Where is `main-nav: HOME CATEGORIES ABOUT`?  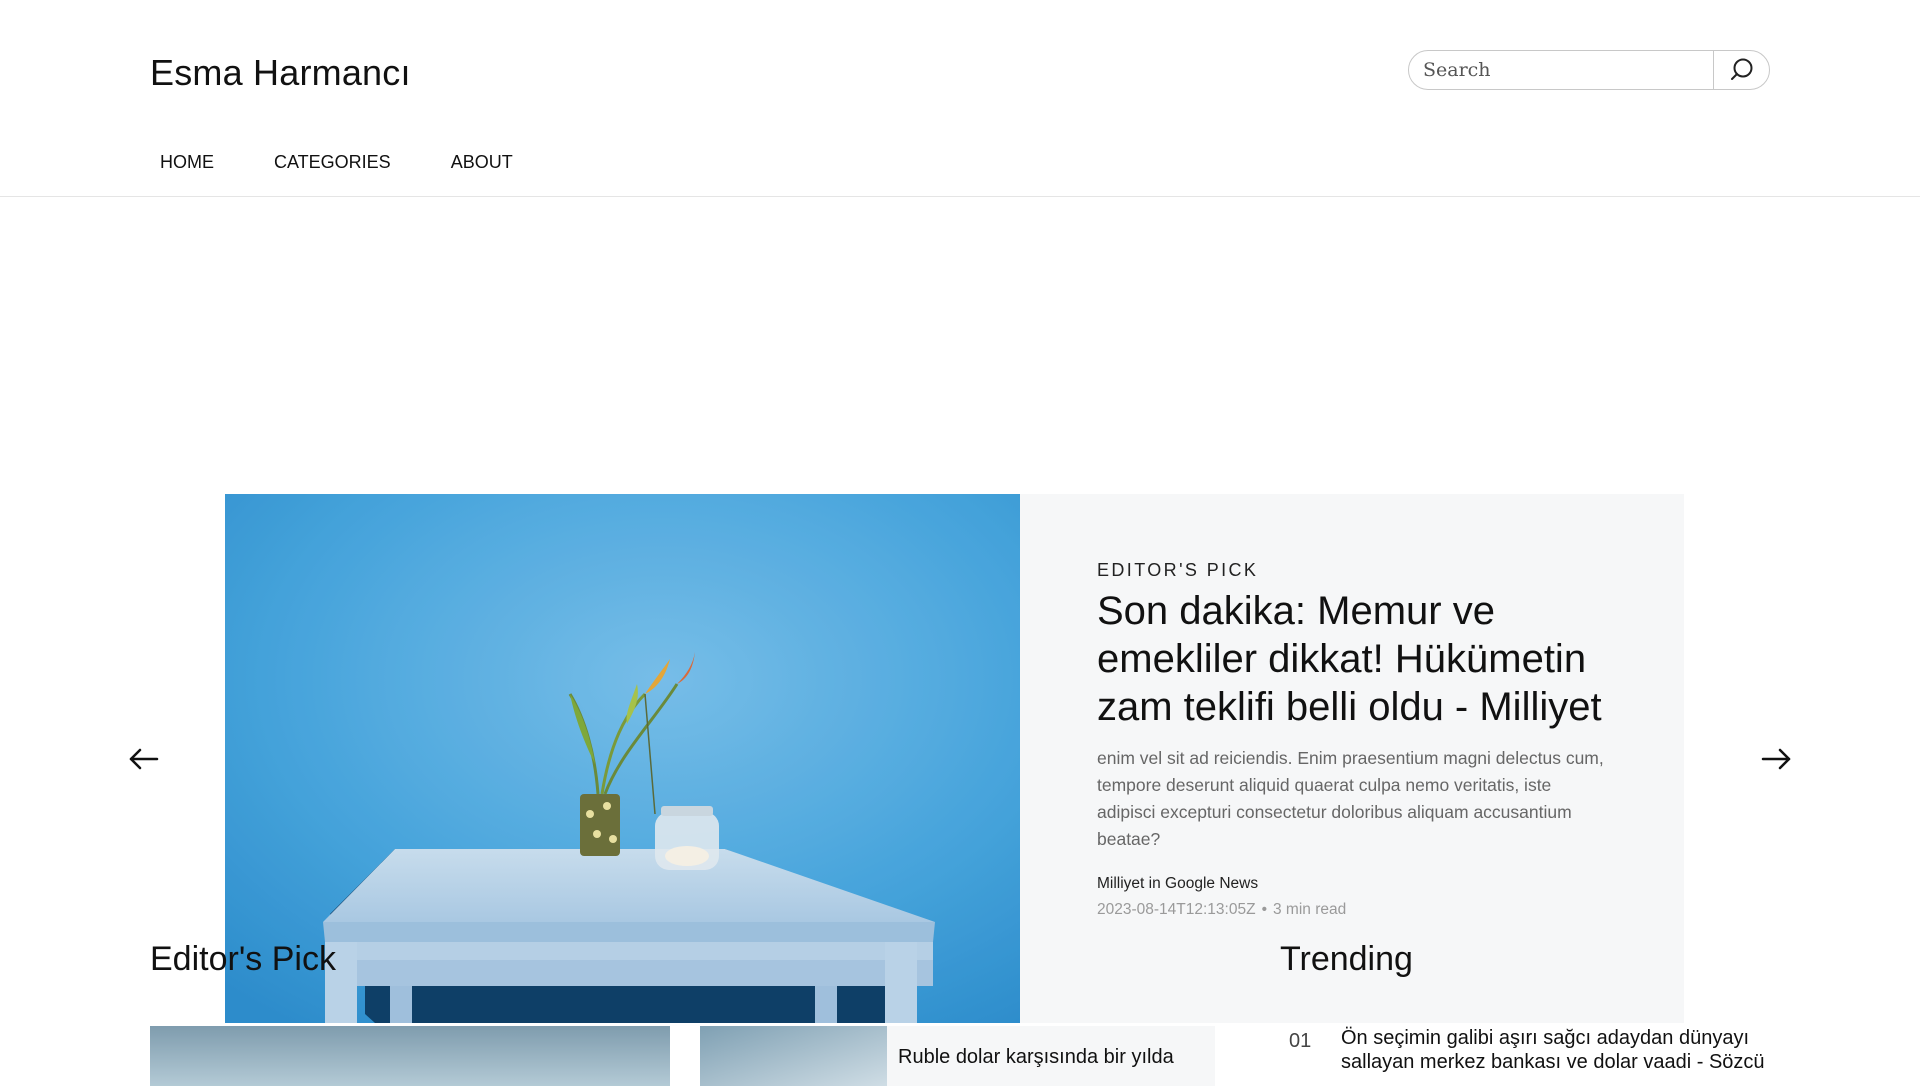
main-nav: HOME CATEGORIES ABOUT is located at coordinates (356, 162).